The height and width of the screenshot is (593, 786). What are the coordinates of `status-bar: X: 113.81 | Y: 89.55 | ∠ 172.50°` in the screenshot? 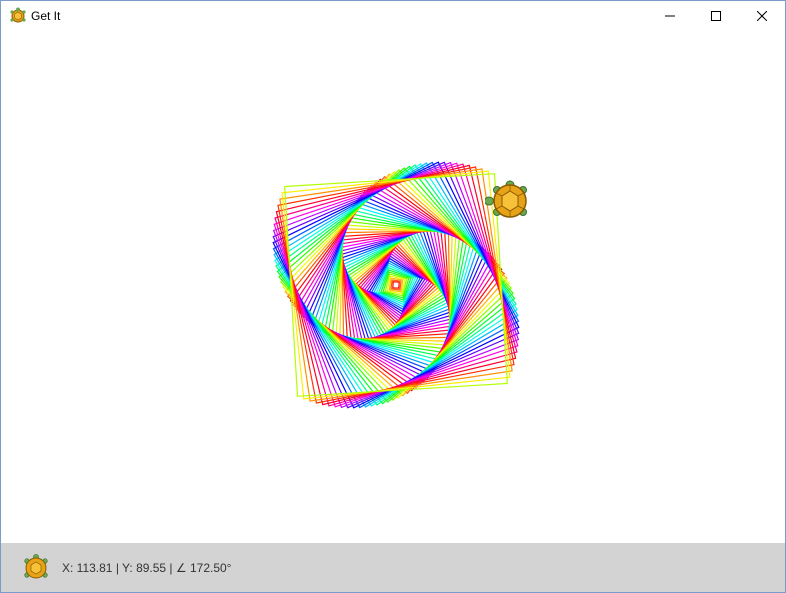 It's located at (393, 567).